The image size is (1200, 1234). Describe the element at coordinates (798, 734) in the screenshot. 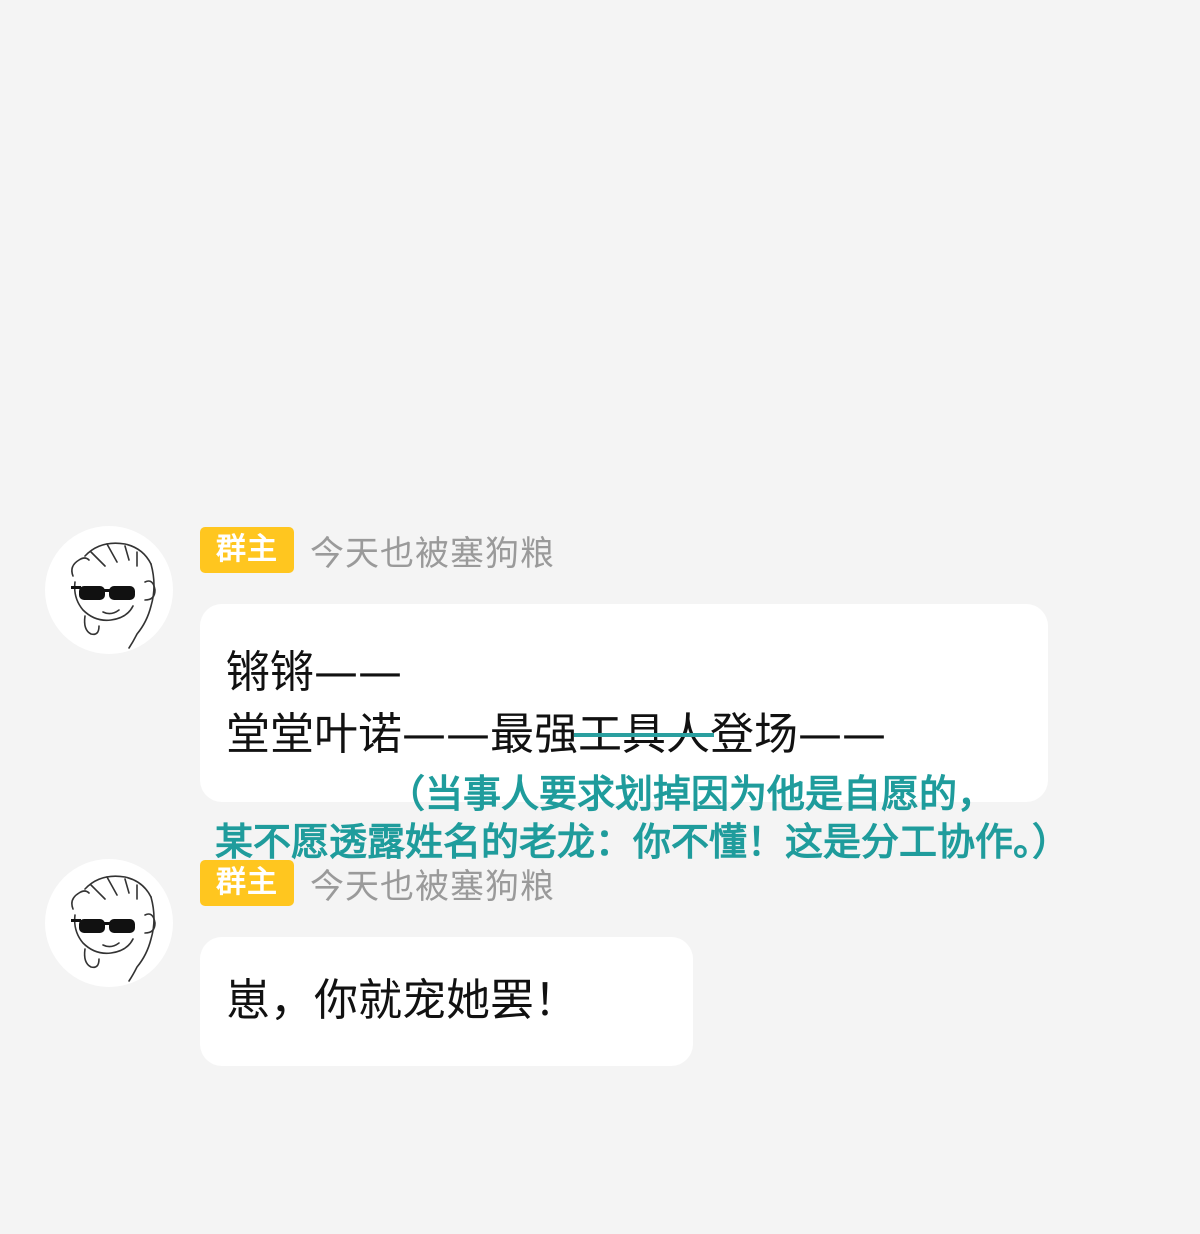

I see `message-text: 登场——` at that location.